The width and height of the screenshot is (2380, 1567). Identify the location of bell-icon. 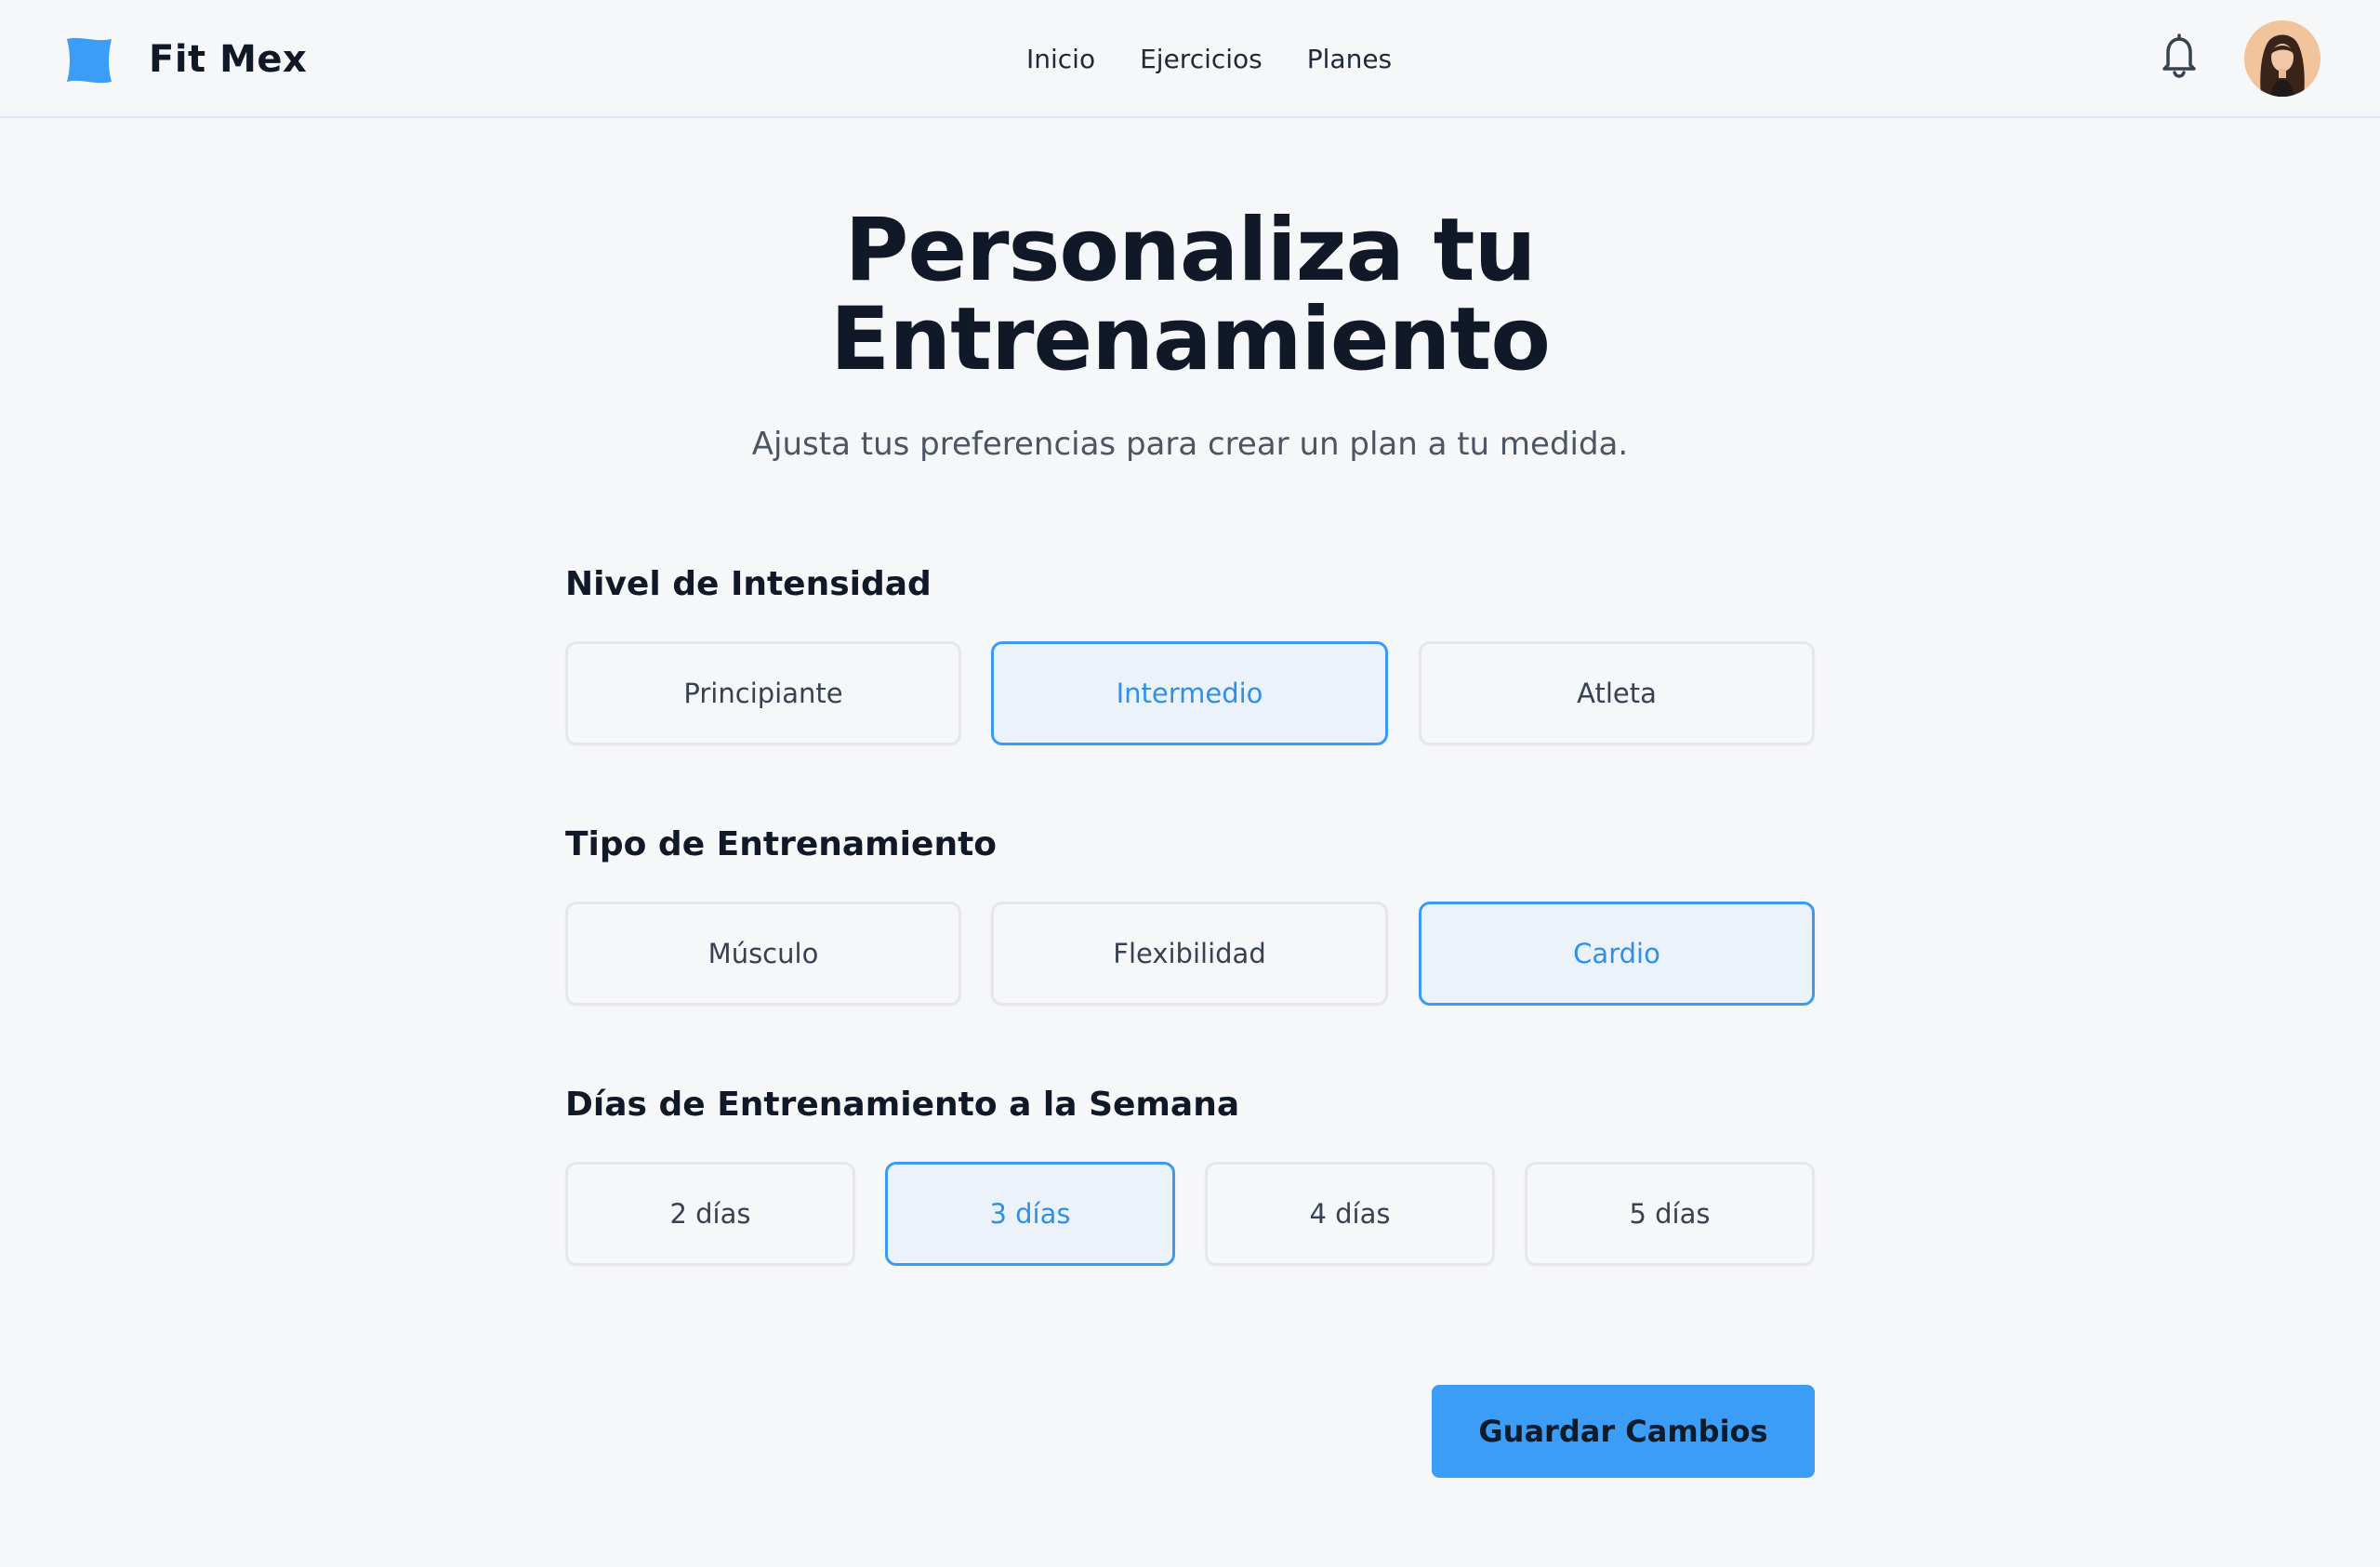
(2179, 55).